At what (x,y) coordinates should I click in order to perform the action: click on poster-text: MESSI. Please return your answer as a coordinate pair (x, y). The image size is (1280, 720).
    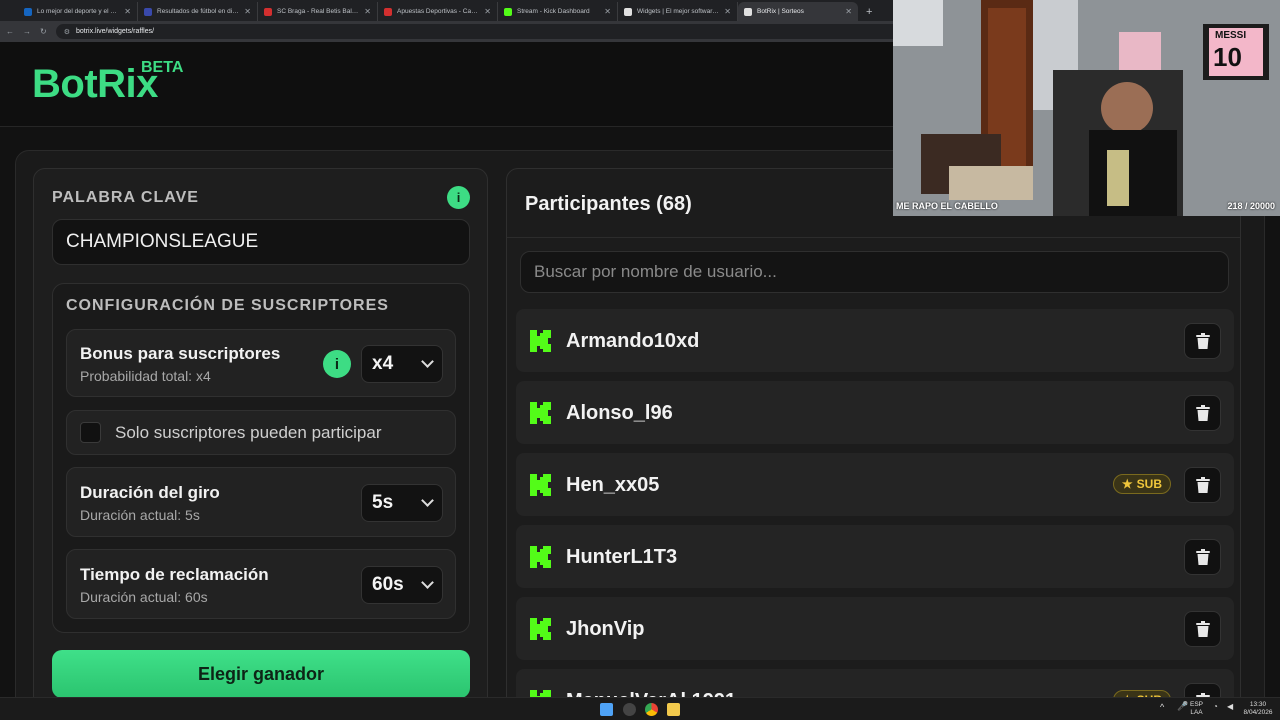
    Looking at the image, I should click on (1231, 35).